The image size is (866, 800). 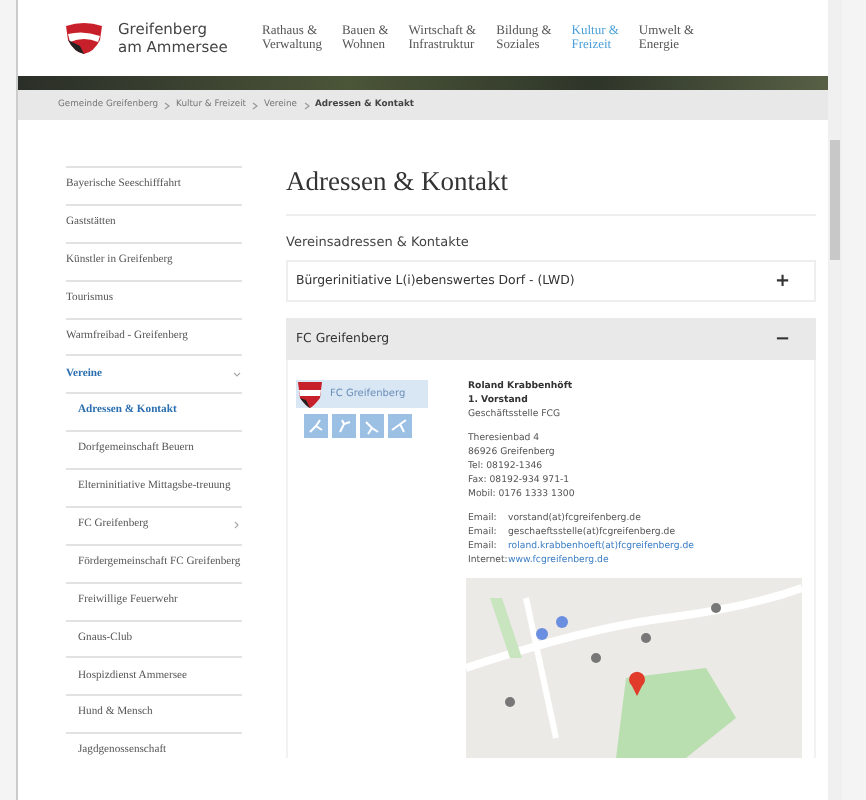 I want to click on page-title: Adressen & Kontakt, so click(x=551, y=191).